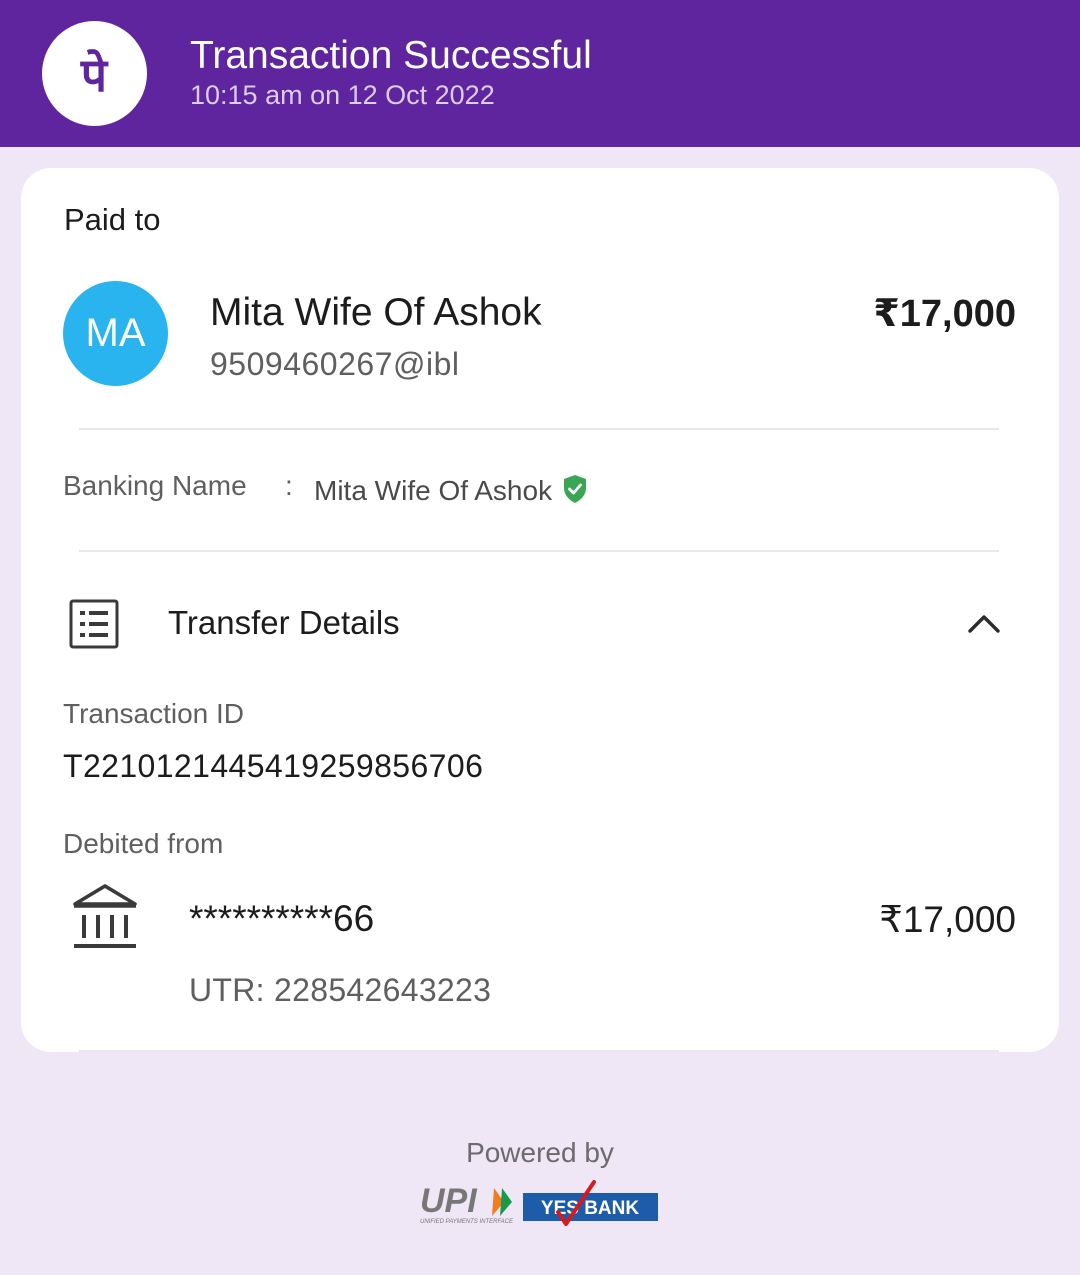  Describe the element at coordinates (143, 843) in the screenshot. I see `debited-from-label: Debited from` at that location.